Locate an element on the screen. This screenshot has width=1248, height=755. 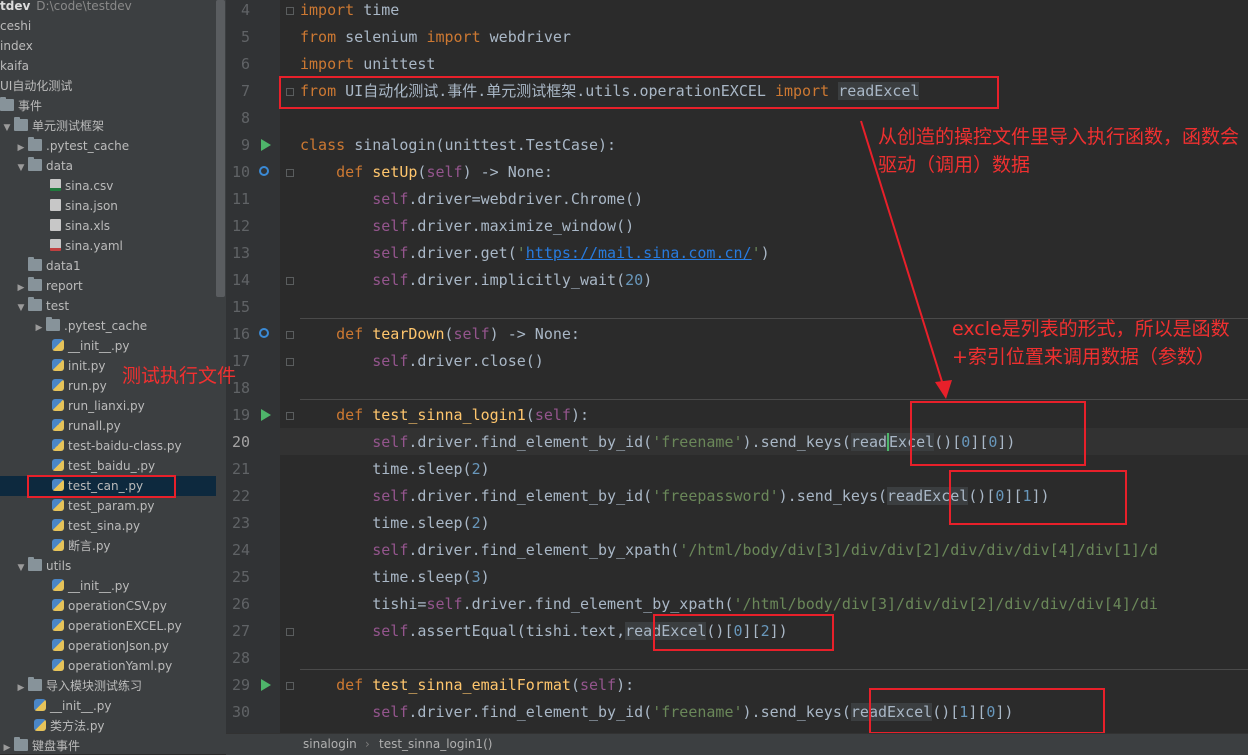
excel-annotation-note: excle是列表的形式，所以是函数+索引位置来调用数据（参数） is located at coordinates (1091, 343).